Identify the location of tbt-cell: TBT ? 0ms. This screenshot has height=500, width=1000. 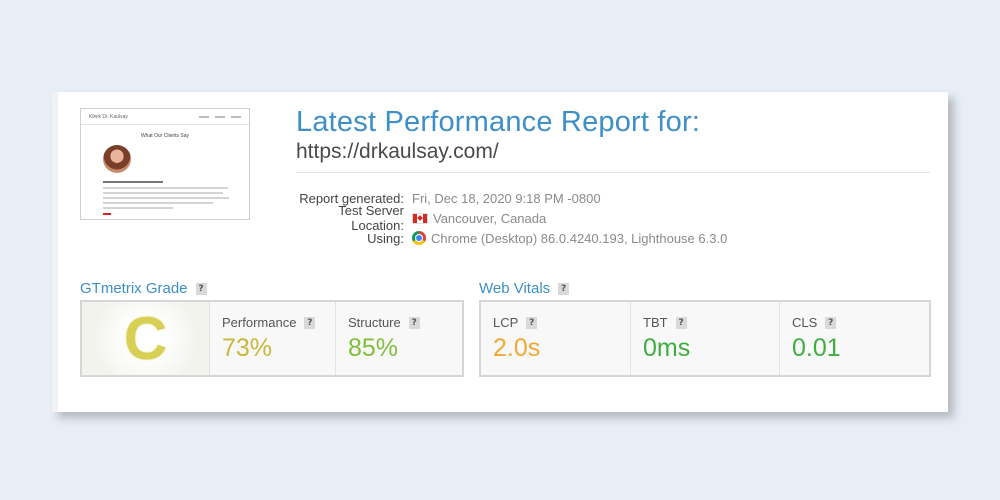
(705, 338).